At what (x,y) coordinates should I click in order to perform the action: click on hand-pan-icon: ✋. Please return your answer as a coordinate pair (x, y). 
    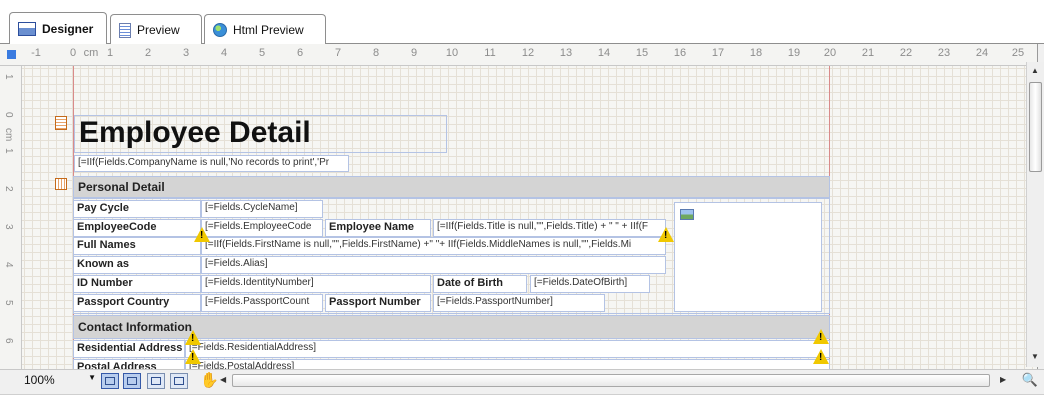
    Looking at the image, I should click on (209, 380).